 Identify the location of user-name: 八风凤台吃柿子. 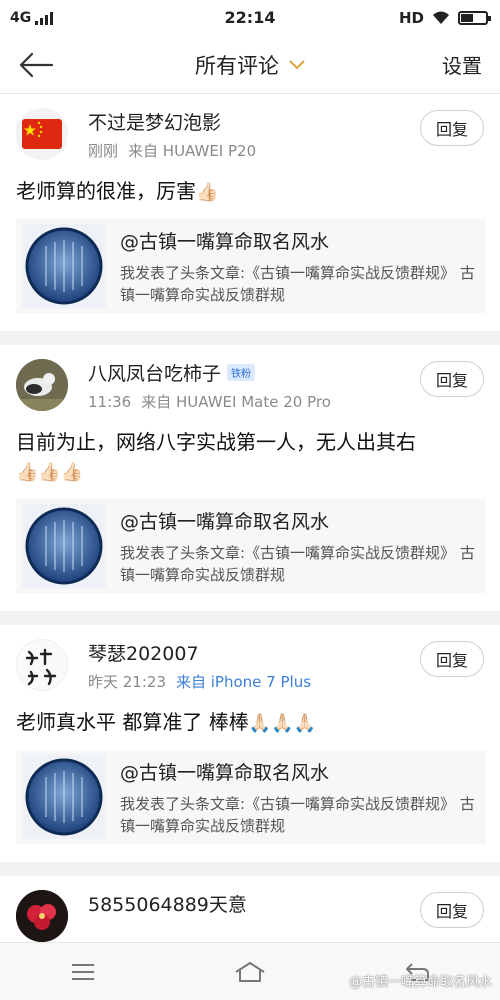
(154, 372).